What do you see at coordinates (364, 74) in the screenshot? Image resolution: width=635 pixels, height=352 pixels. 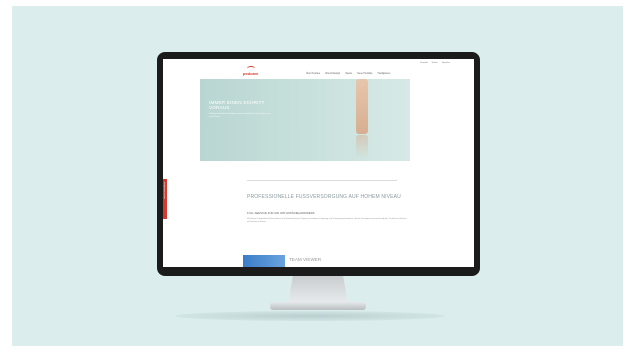 I see `nav-item-products: Neue Produkte` at bounding box center [364, 74].